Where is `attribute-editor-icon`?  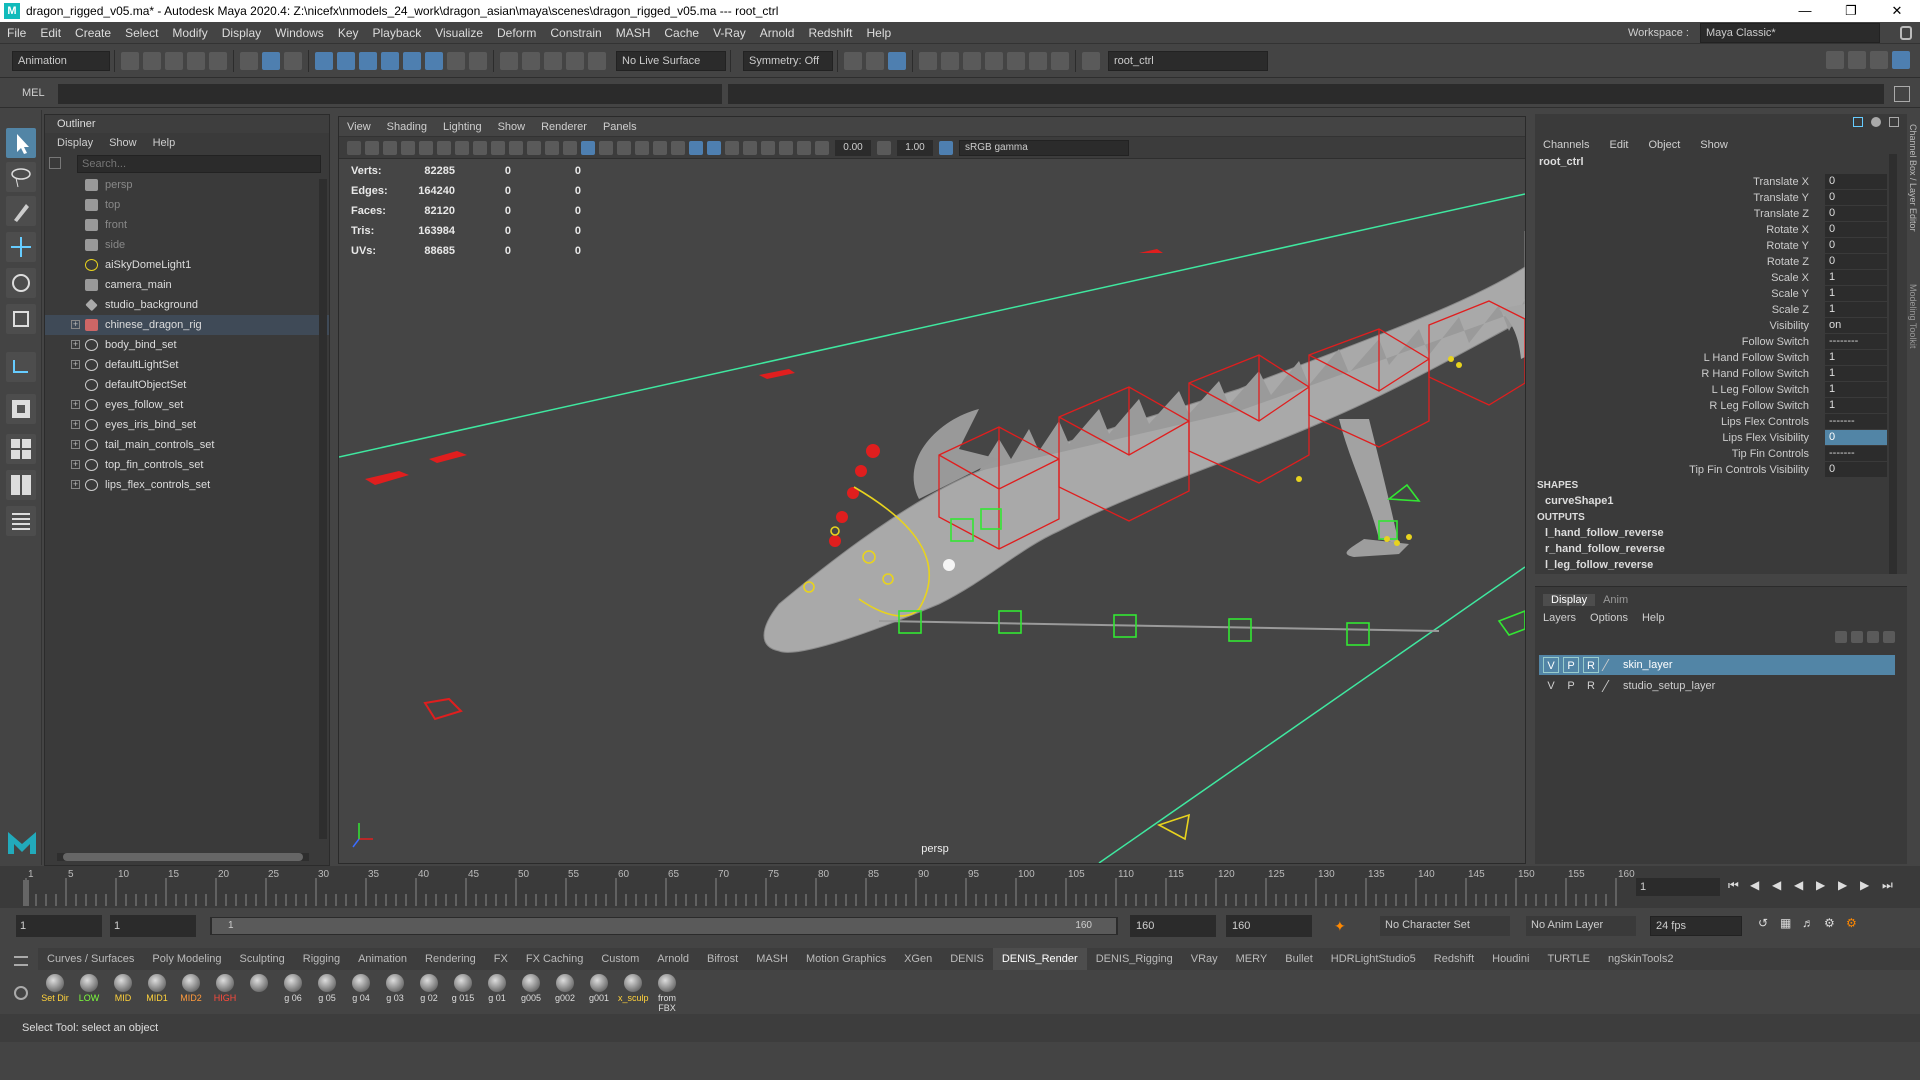
attribute-editor-icon is located at coordinates (1857, 60).